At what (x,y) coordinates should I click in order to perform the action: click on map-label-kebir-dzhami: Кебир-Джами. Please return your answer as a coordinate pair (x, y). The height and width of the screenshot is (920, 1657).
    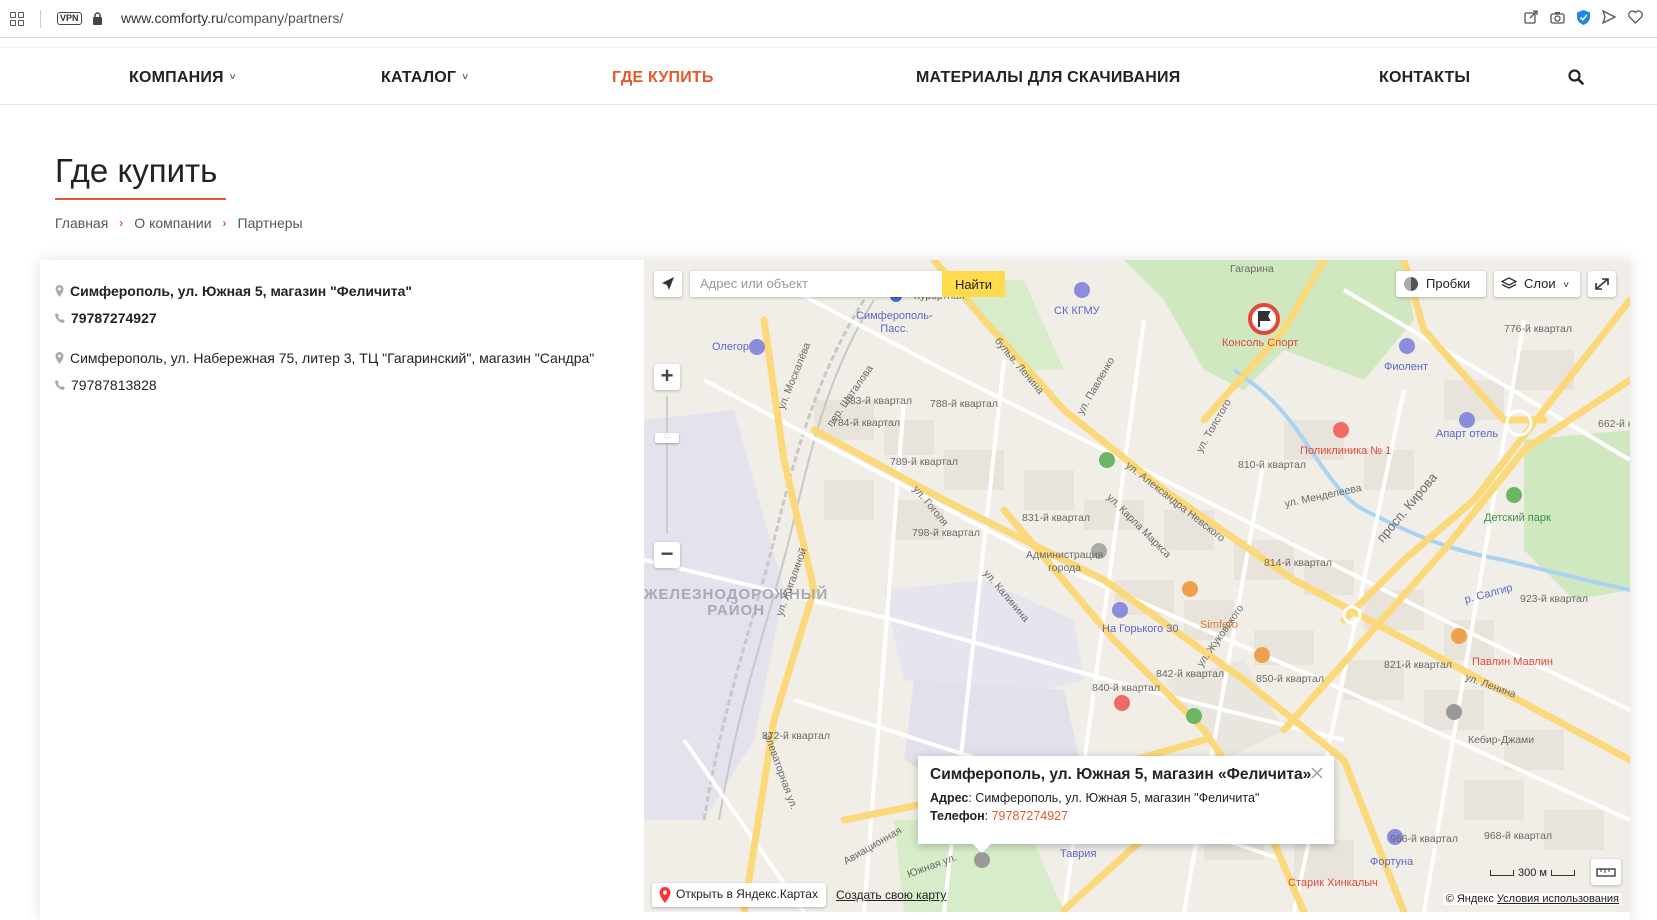
    Looking at the image, I should click on (1501, 740).